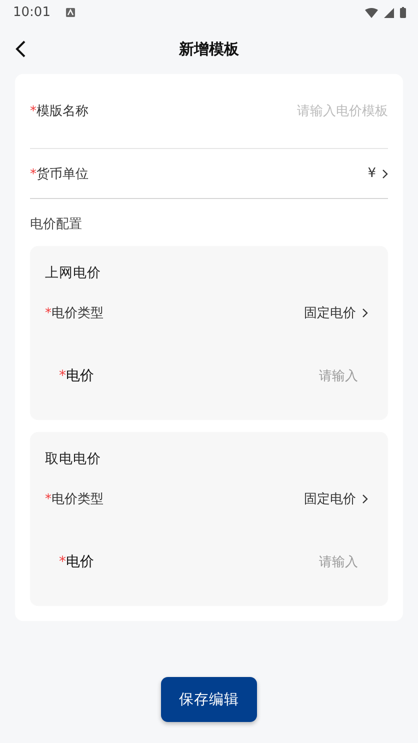 The height and width of the screenshot is (743, 418). I want to click on battery-icon, so click(403, 12).